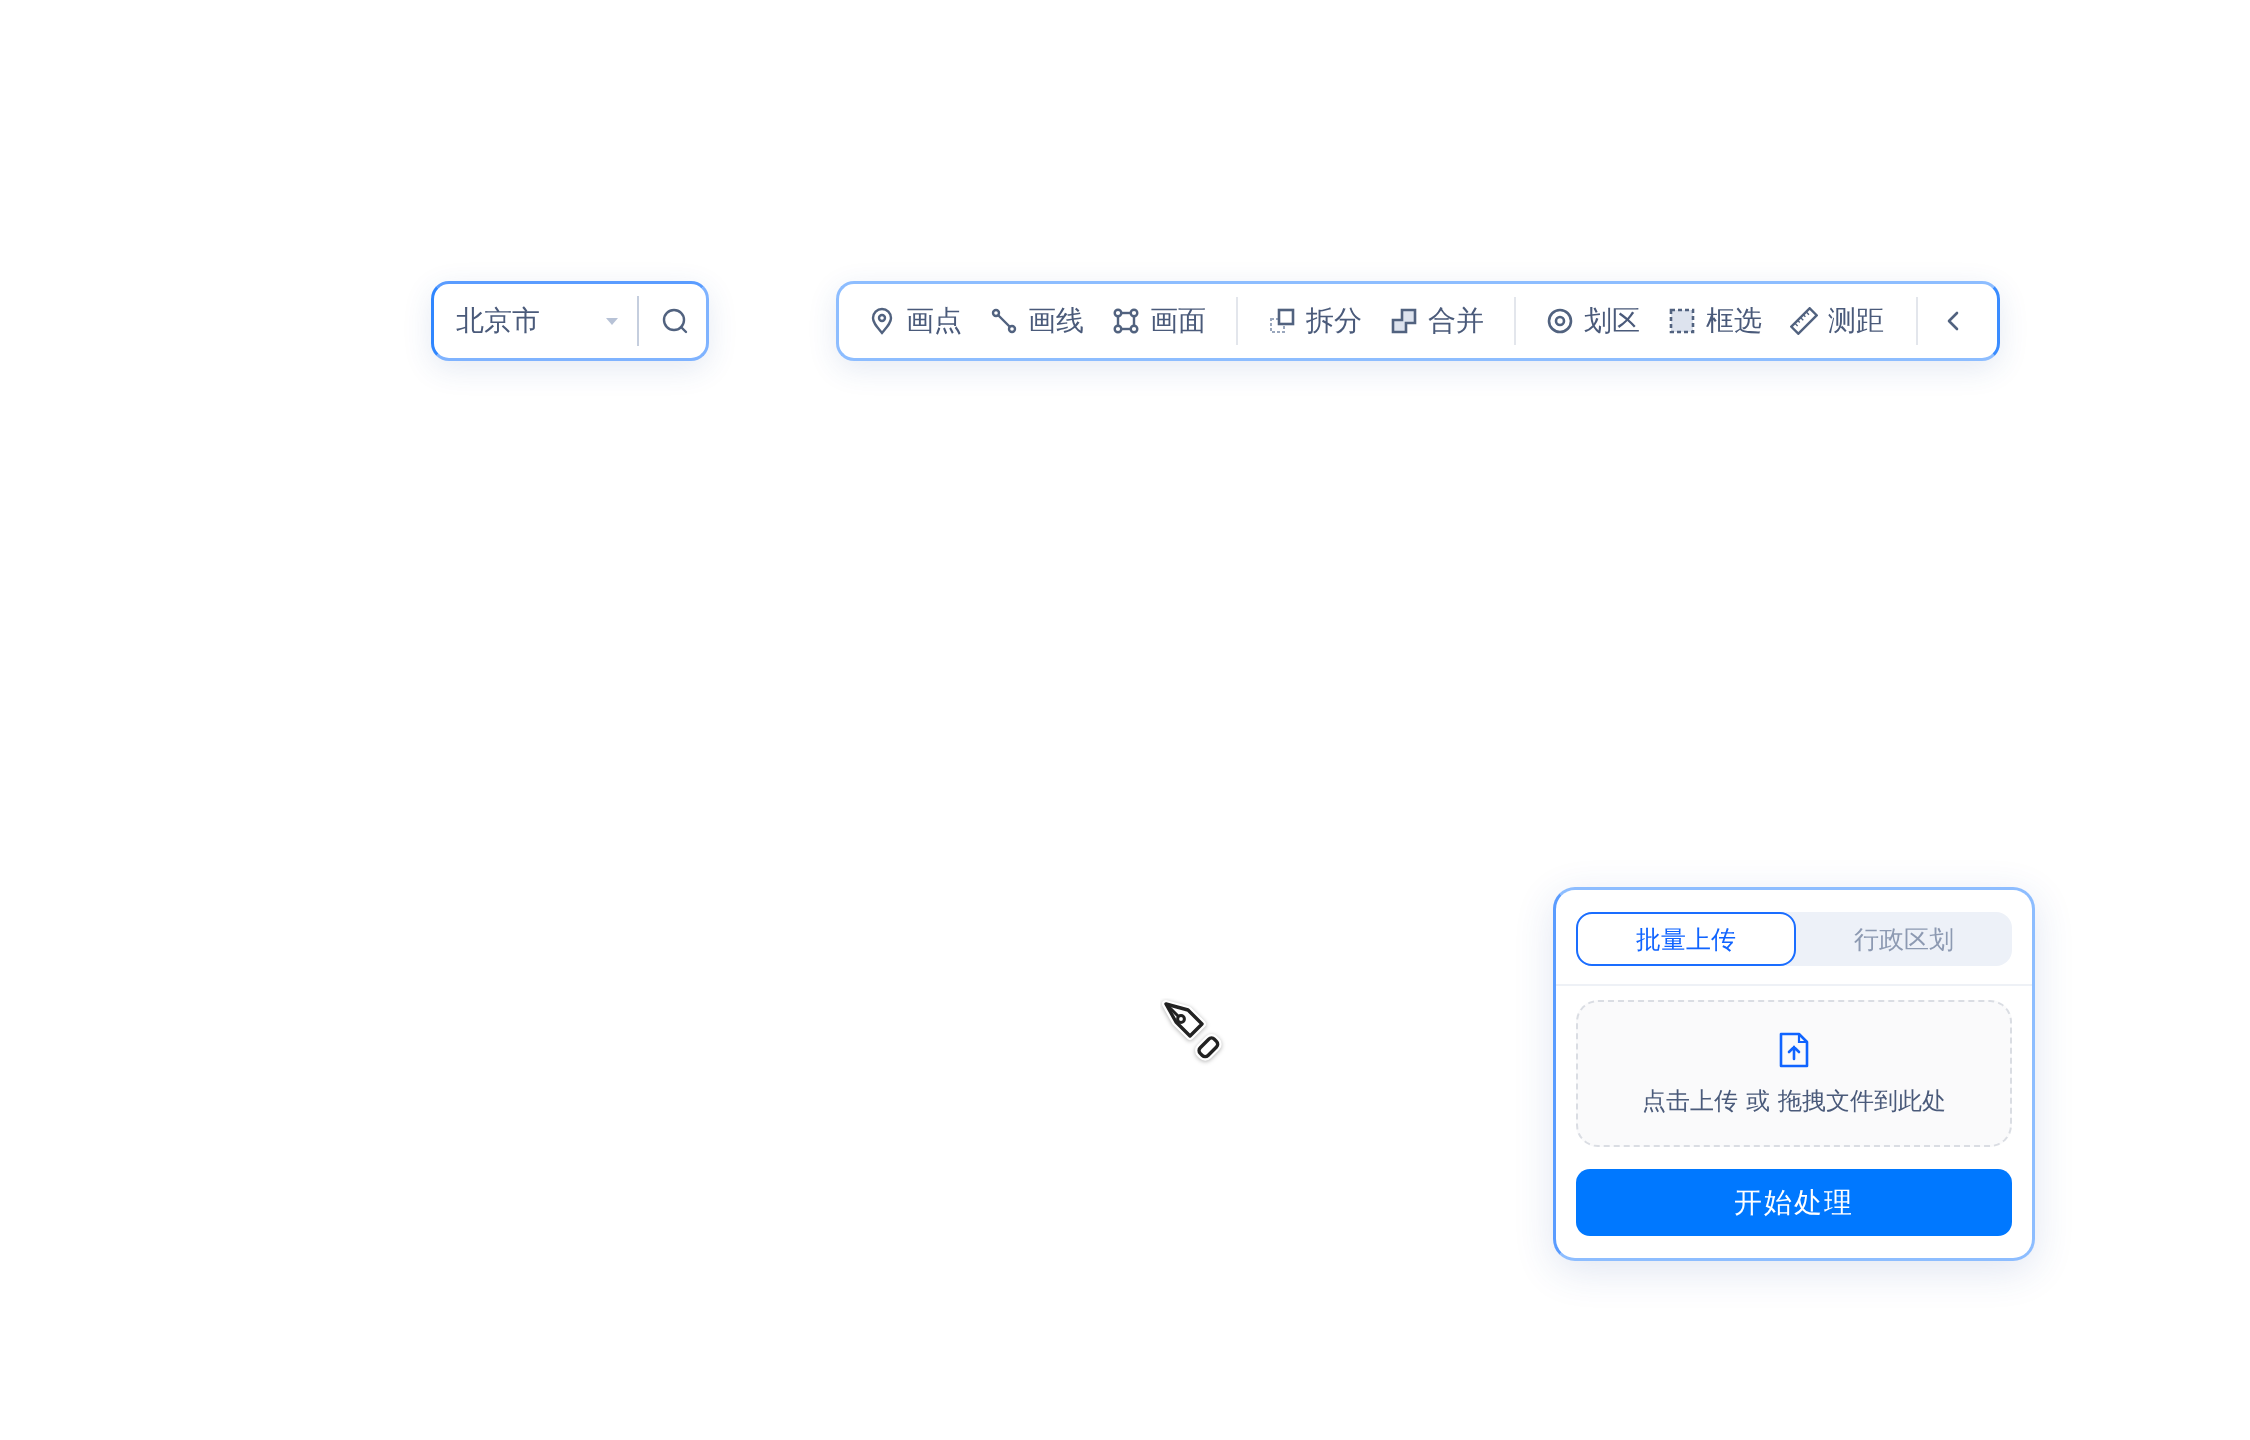  Describe the element at coordinates (1560, 321) in the screenshot. I see `target-icon` at that location.